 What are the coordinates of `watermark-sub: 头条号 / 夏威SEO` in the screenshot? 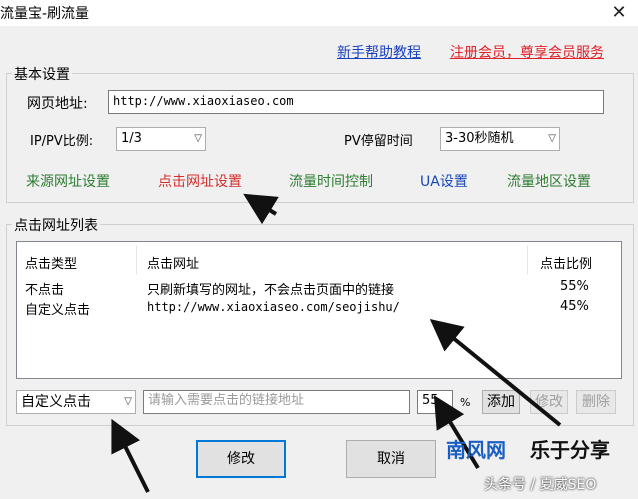 It's located at (540, 485).